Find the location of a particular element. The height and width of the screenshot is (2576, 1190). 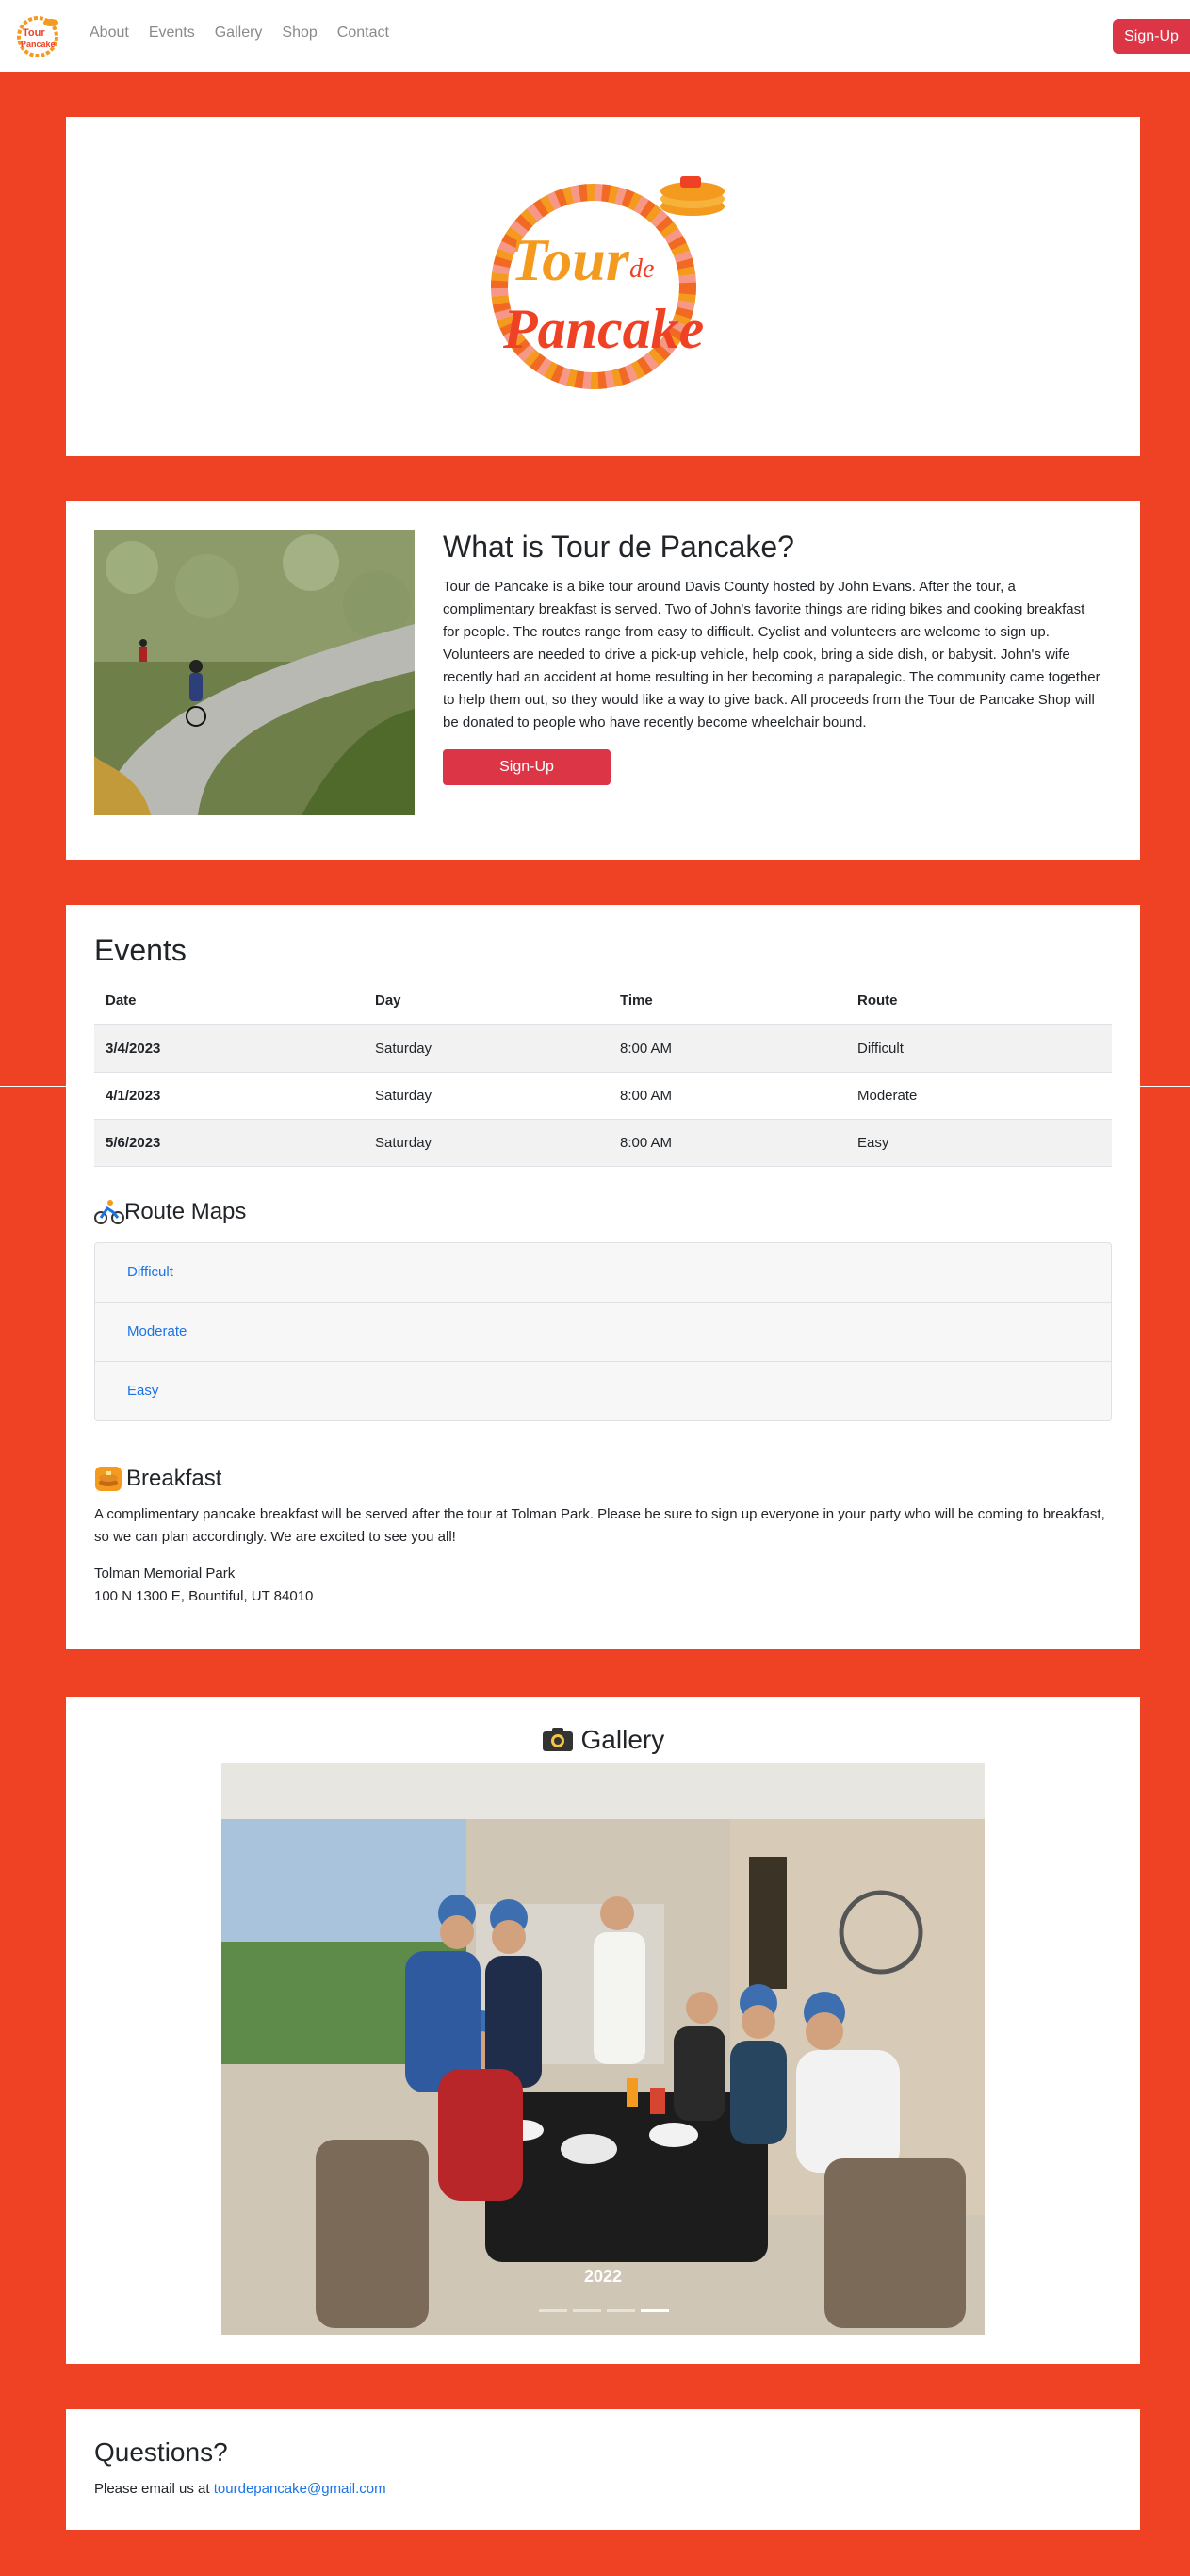

event-date: 5/6/2023 is located at coordinates (229, 1143).